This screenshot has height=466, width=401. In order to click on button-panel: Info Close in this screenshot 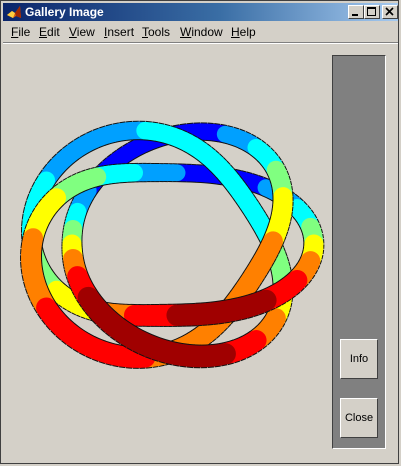, I will do `click(359, 252)`.